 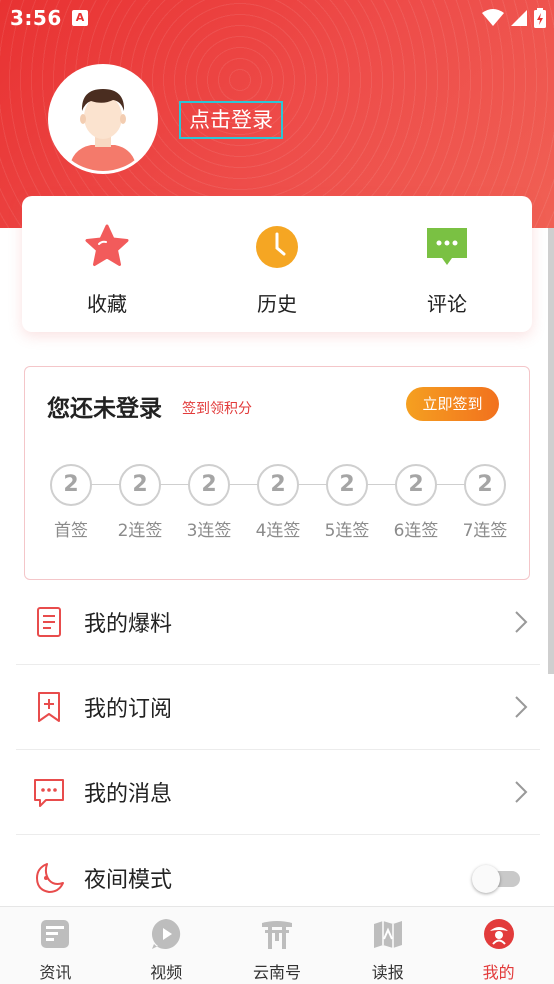 I want to click on nav-video: 视频, so click(x=166, y=945).